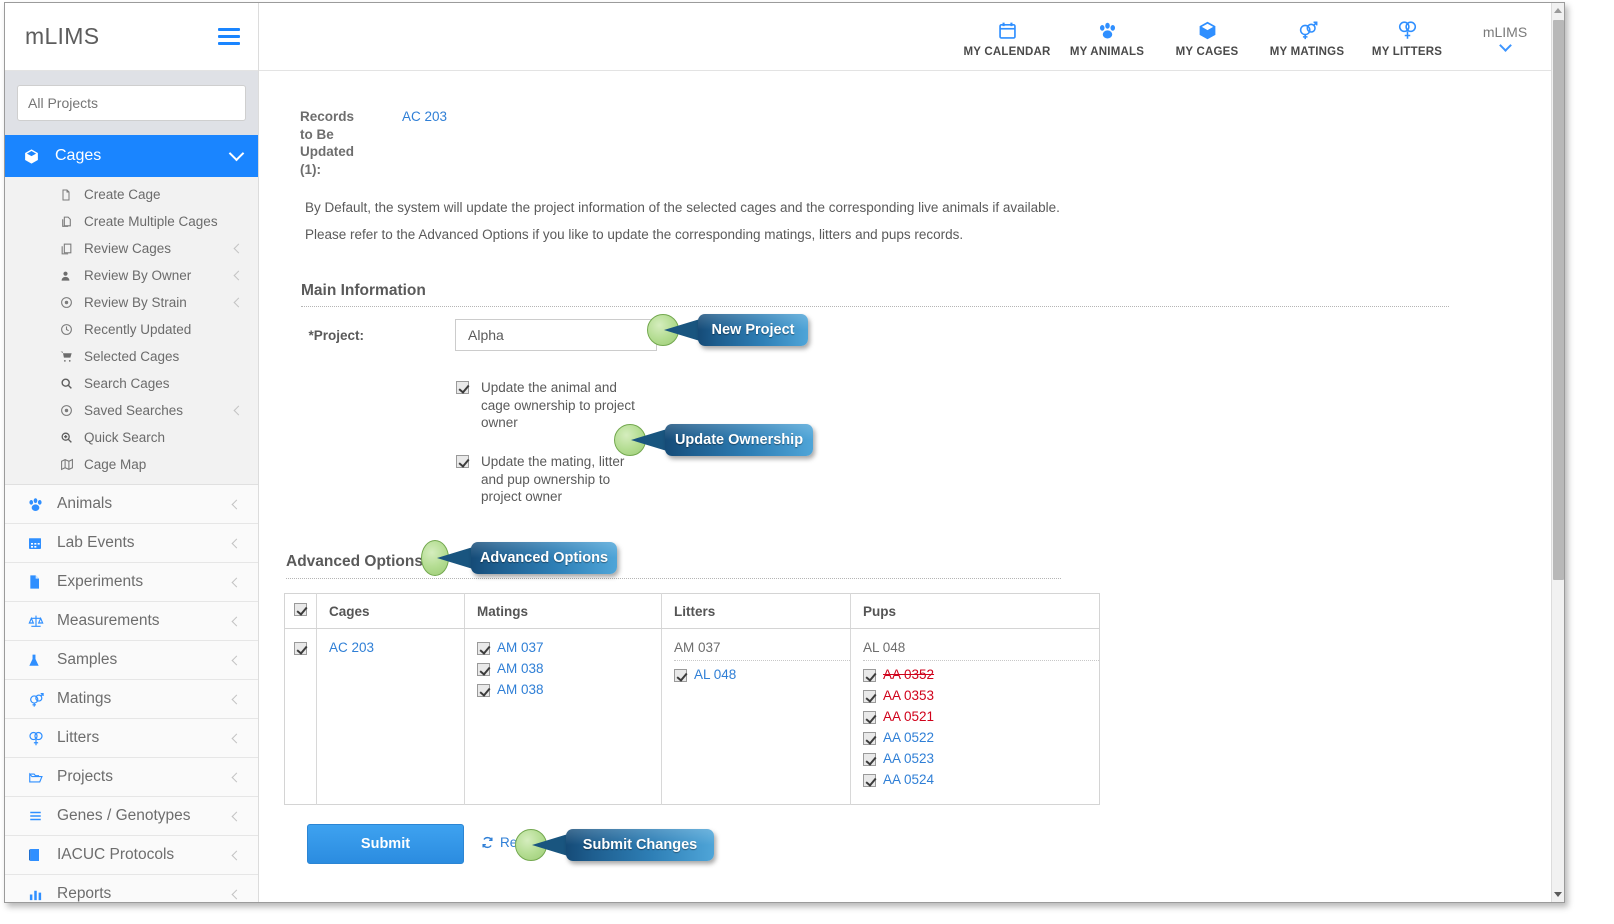 The height and width of the screenshot is (924, 1614). What do you see at coordinates (908, 759) in the screenshot?
I see `pup-link: AA 0523` at bounding box center [908, 759].